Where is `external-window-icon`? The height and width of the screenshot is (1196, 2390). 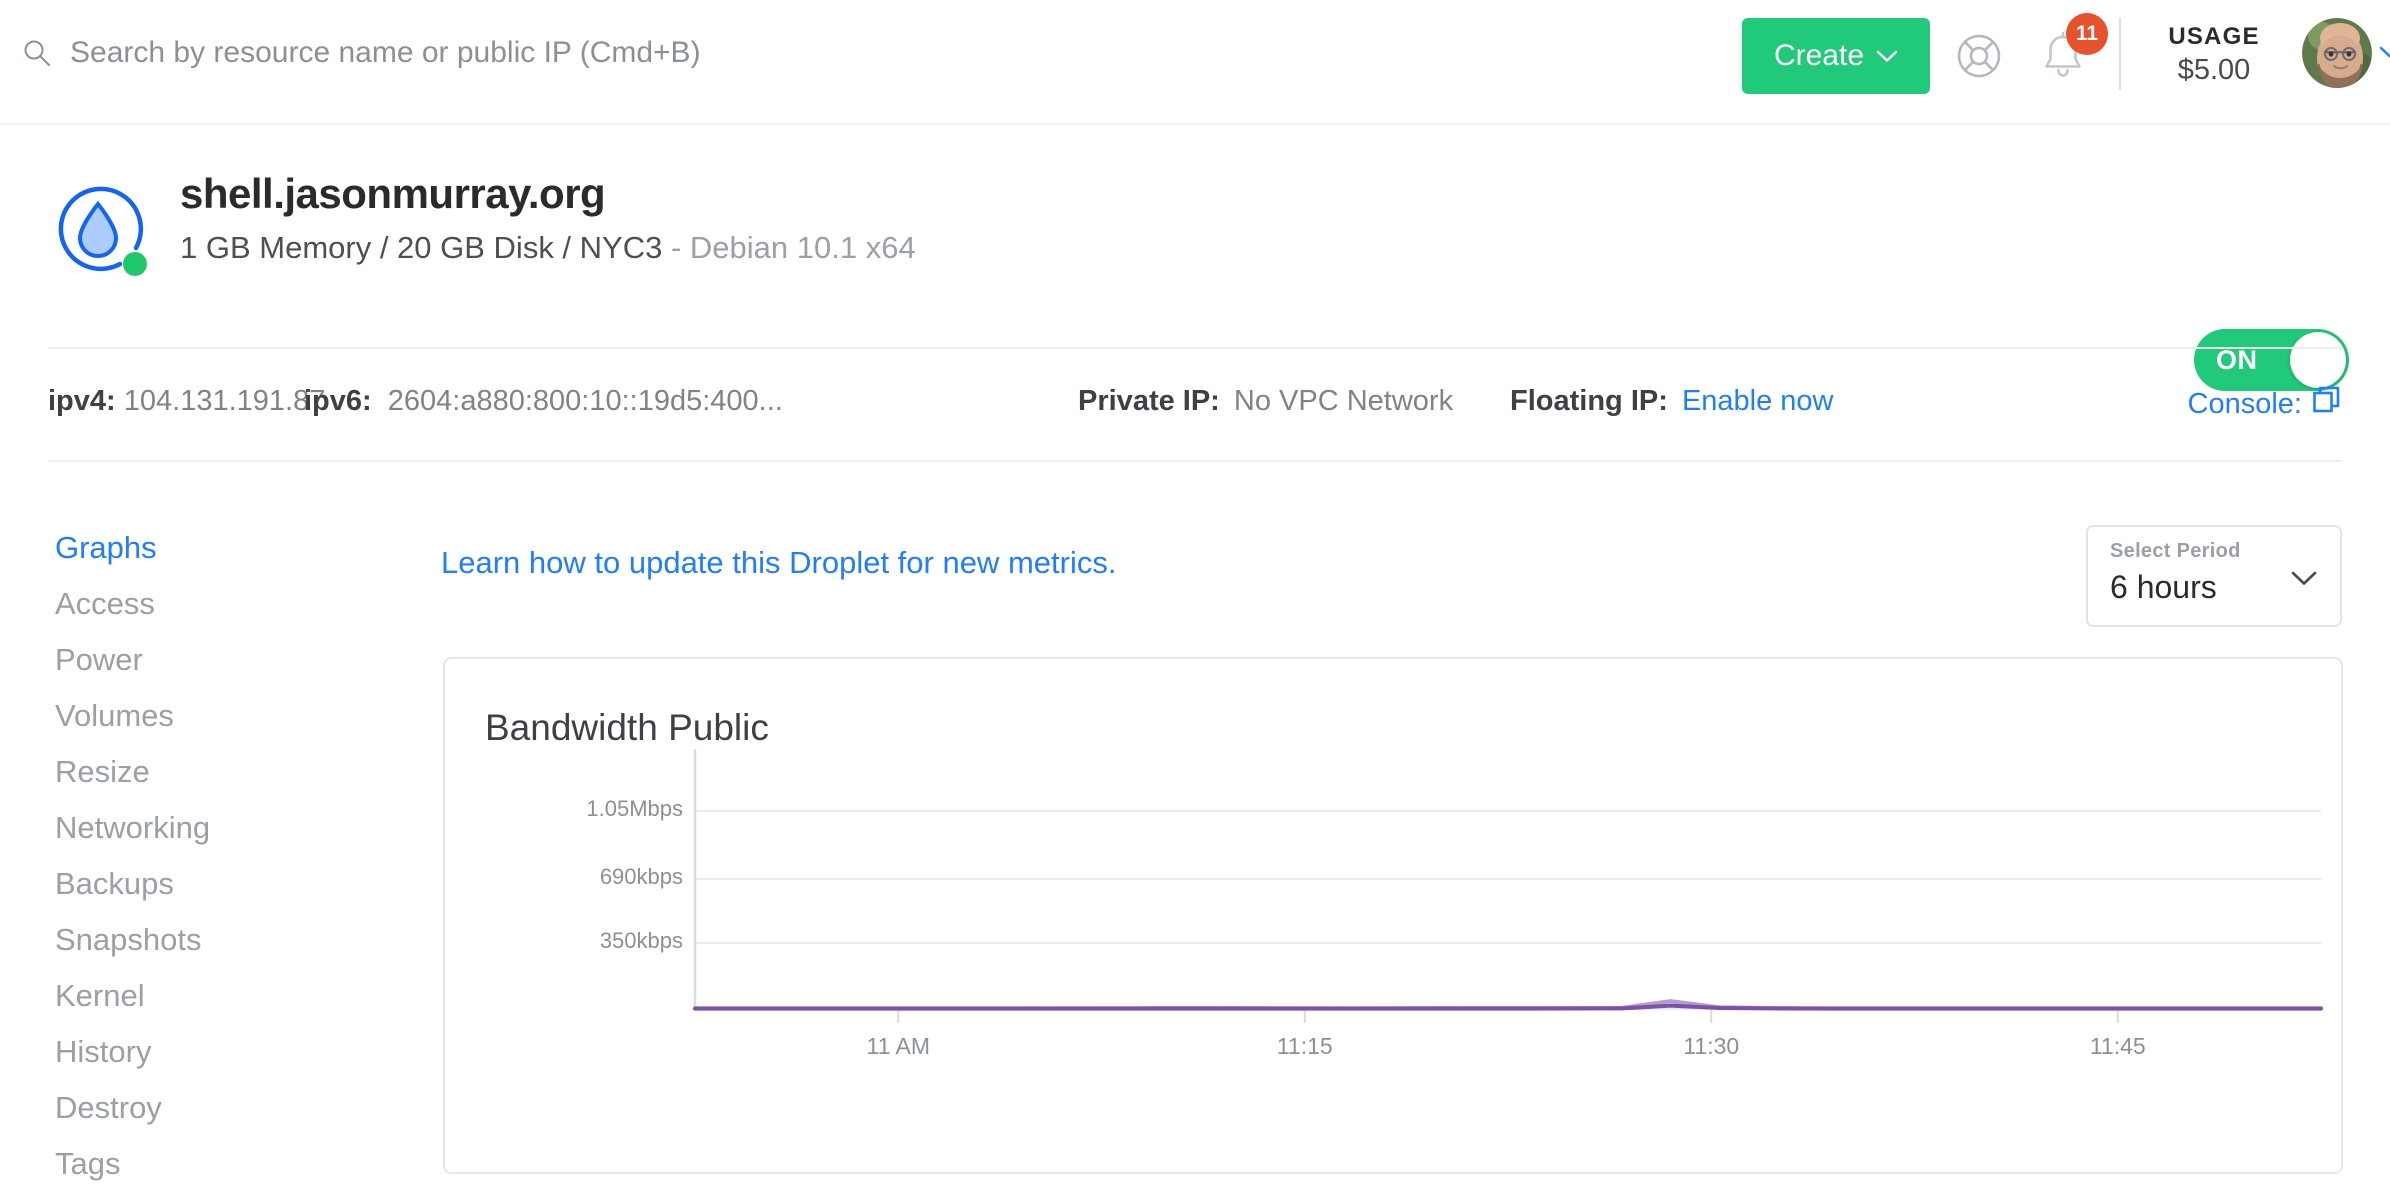 external-window-icon is located at coordinates (2327, 404).